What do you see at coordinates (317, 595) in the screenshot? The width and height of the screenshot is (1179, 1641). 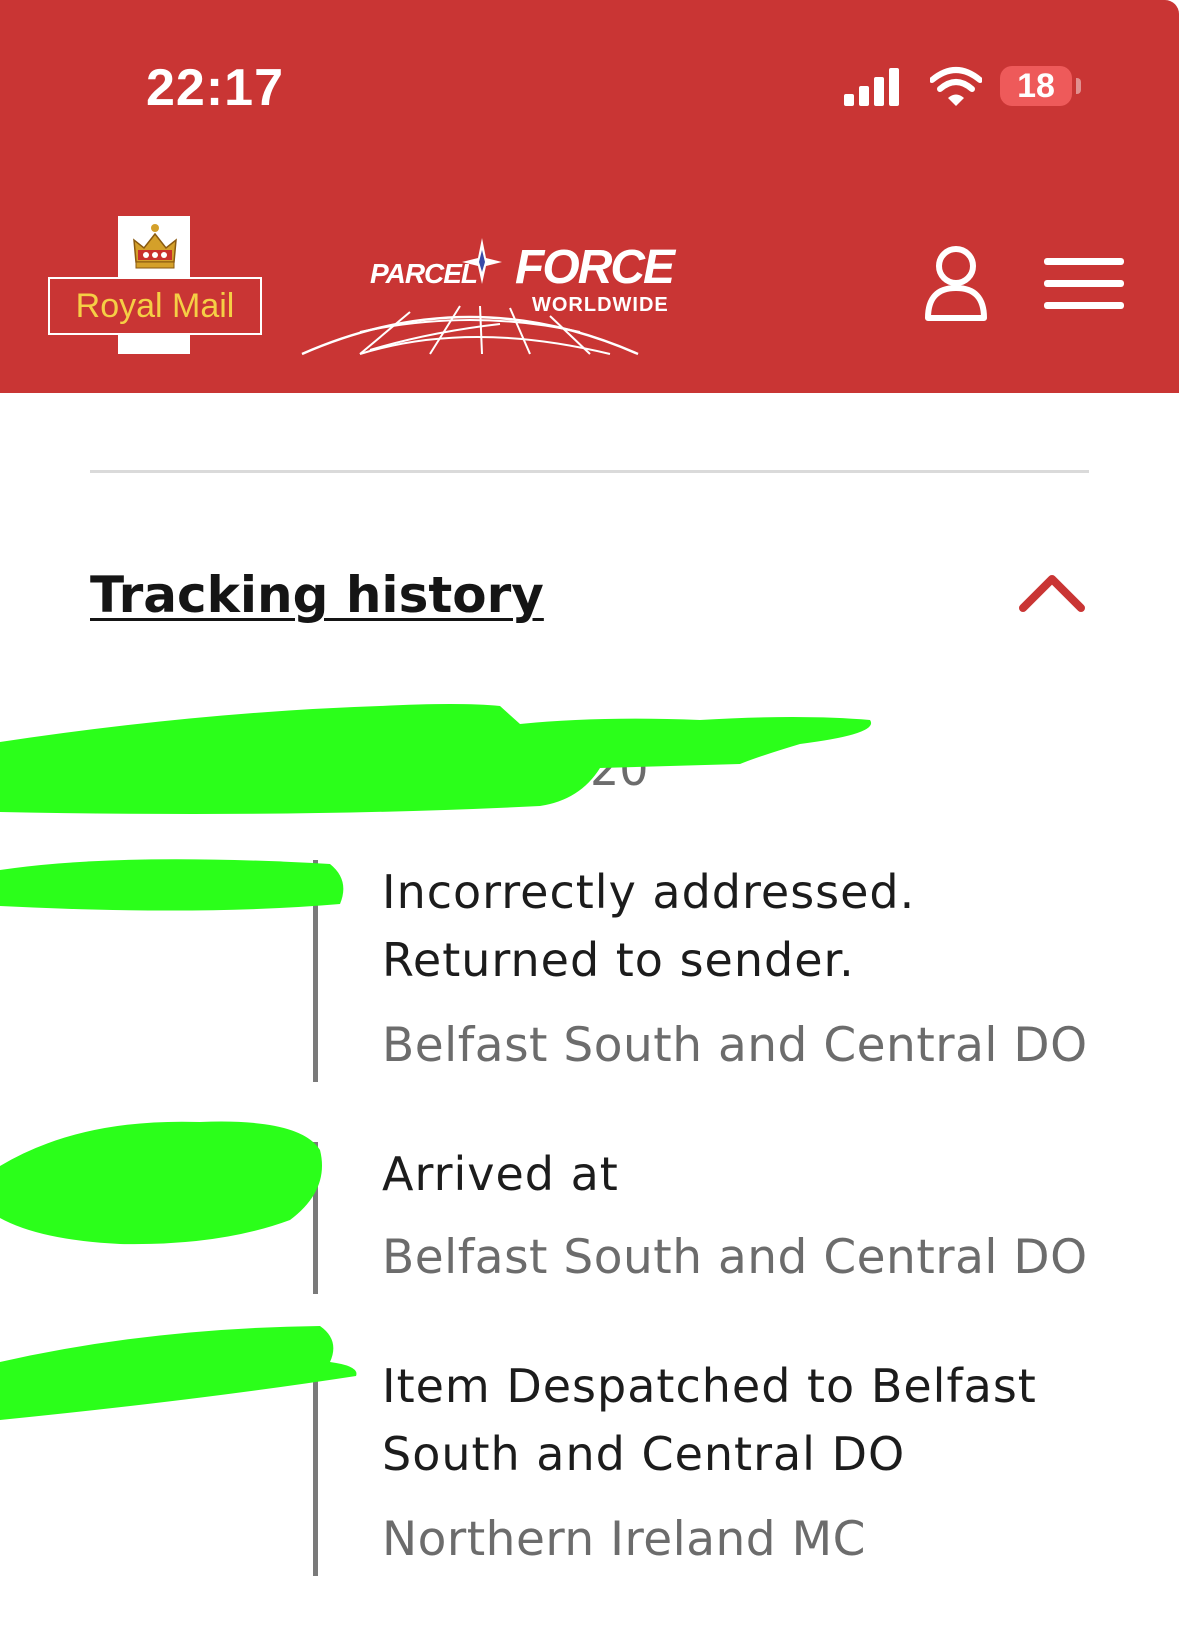 I see `tracking-history-title: Tracking history` at bounding box center [317, 595].